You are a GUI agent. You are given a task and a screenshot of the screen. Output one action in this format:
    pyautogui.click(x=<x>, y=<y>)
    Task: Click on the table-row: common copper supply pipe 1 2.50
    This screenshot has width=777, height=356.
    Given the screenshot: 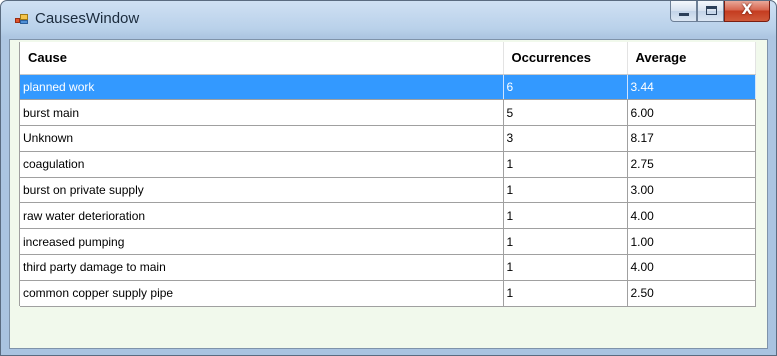 What is the action you would take?
    pyautogui.click(x=388, y=293)
    